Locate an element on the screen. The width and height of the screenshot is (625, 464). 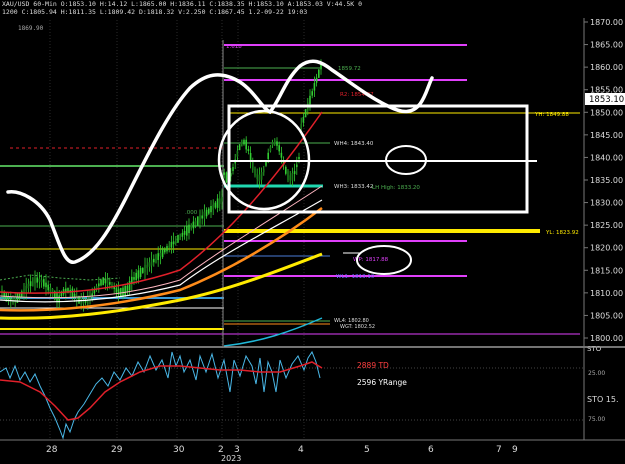
level-wgt-label: WGT: 1802.52 is located at coordinates (357, 327).